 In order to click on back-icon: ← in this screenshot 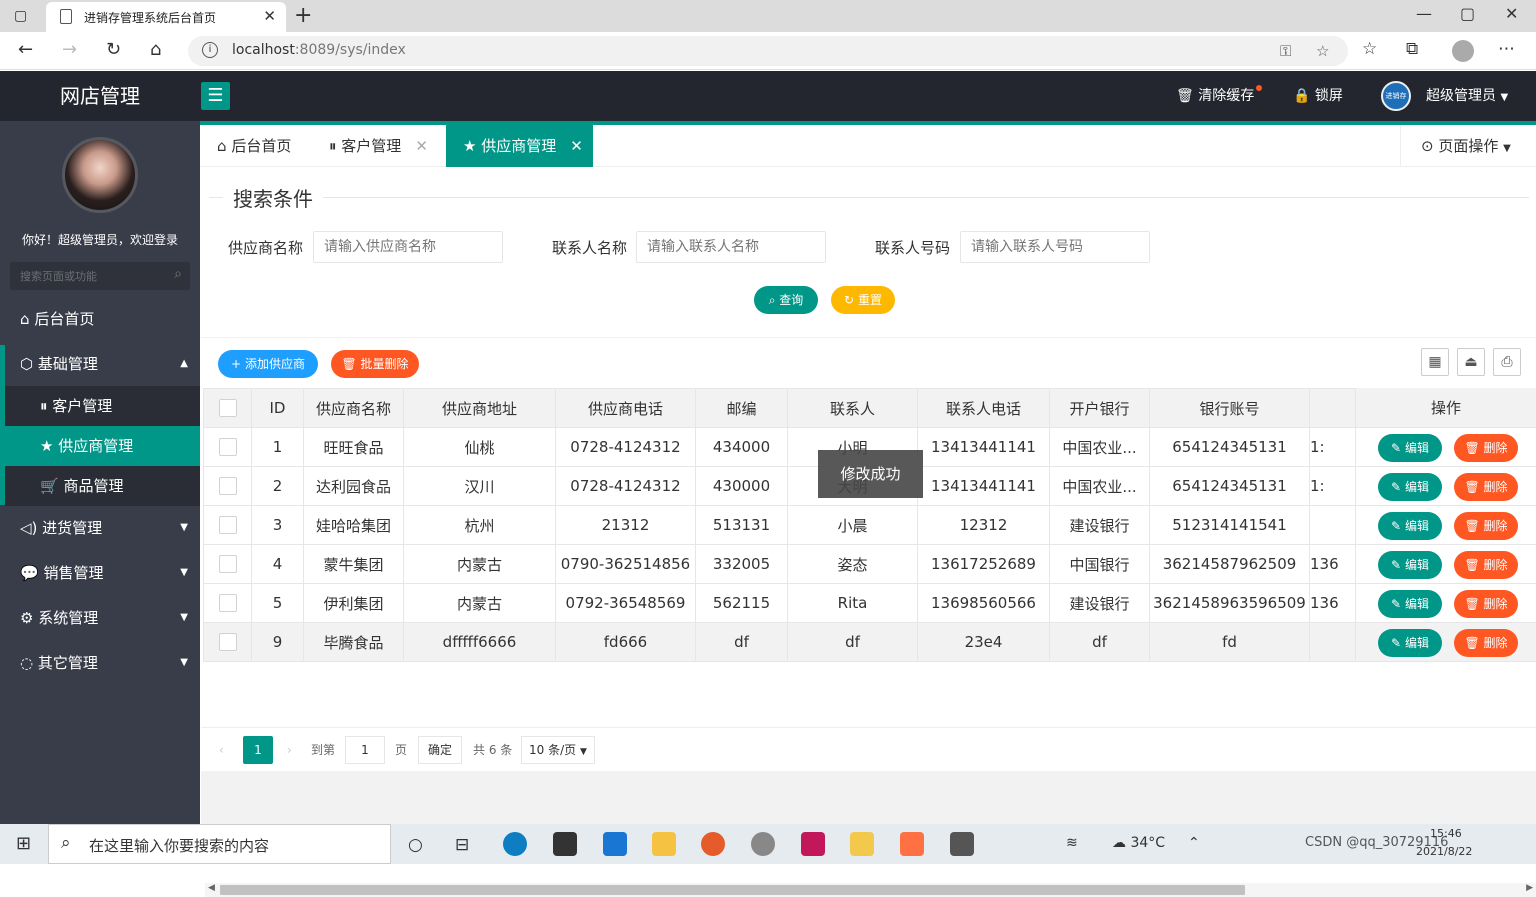, I will do `click(25, 49)`.